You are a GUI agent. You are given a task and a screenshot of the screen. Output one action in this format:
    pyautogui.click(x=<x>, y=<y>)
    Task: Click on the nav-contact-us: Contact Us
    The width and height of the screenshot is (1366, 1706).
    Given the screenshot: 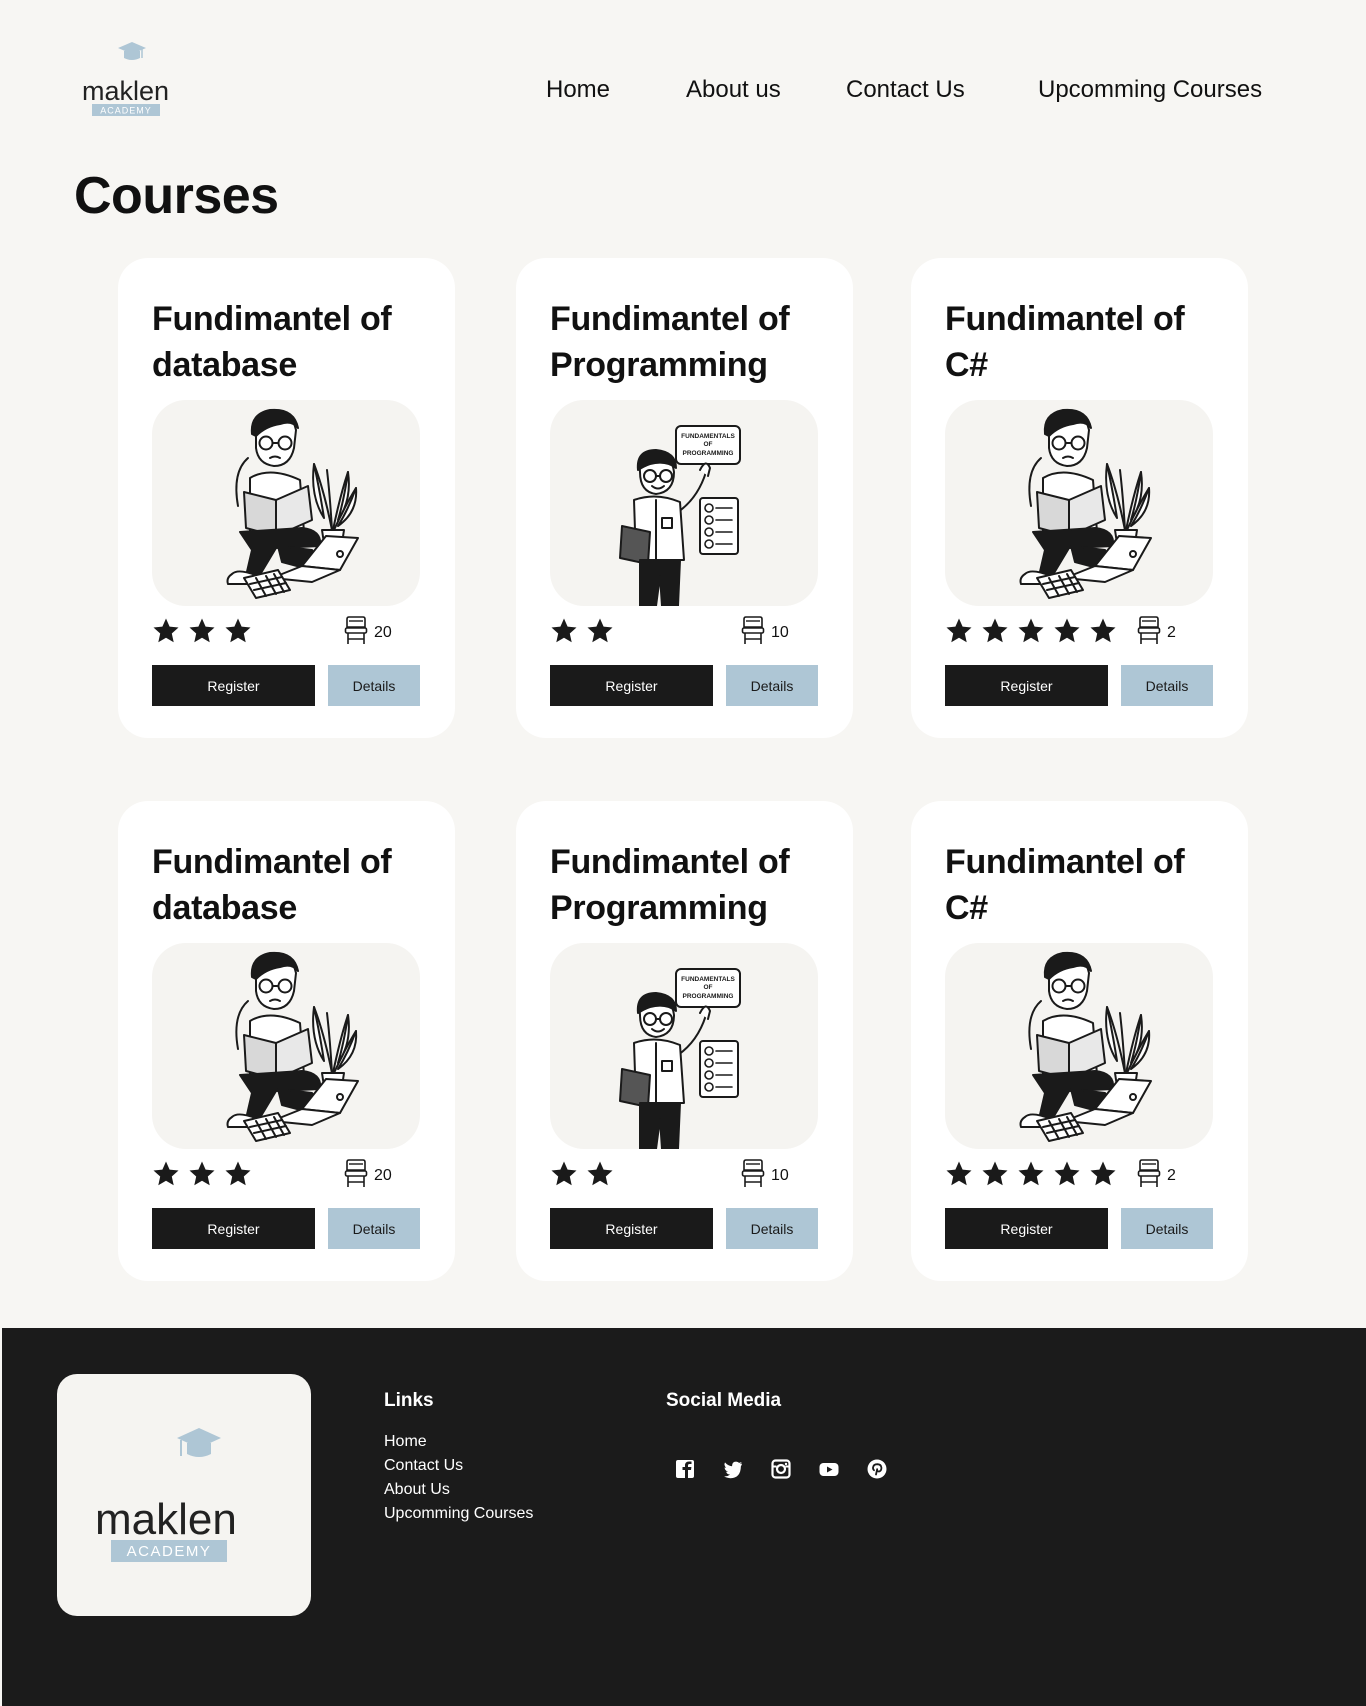 What is the action you would take?
    pyautogui.click(x=905, y=90)
    